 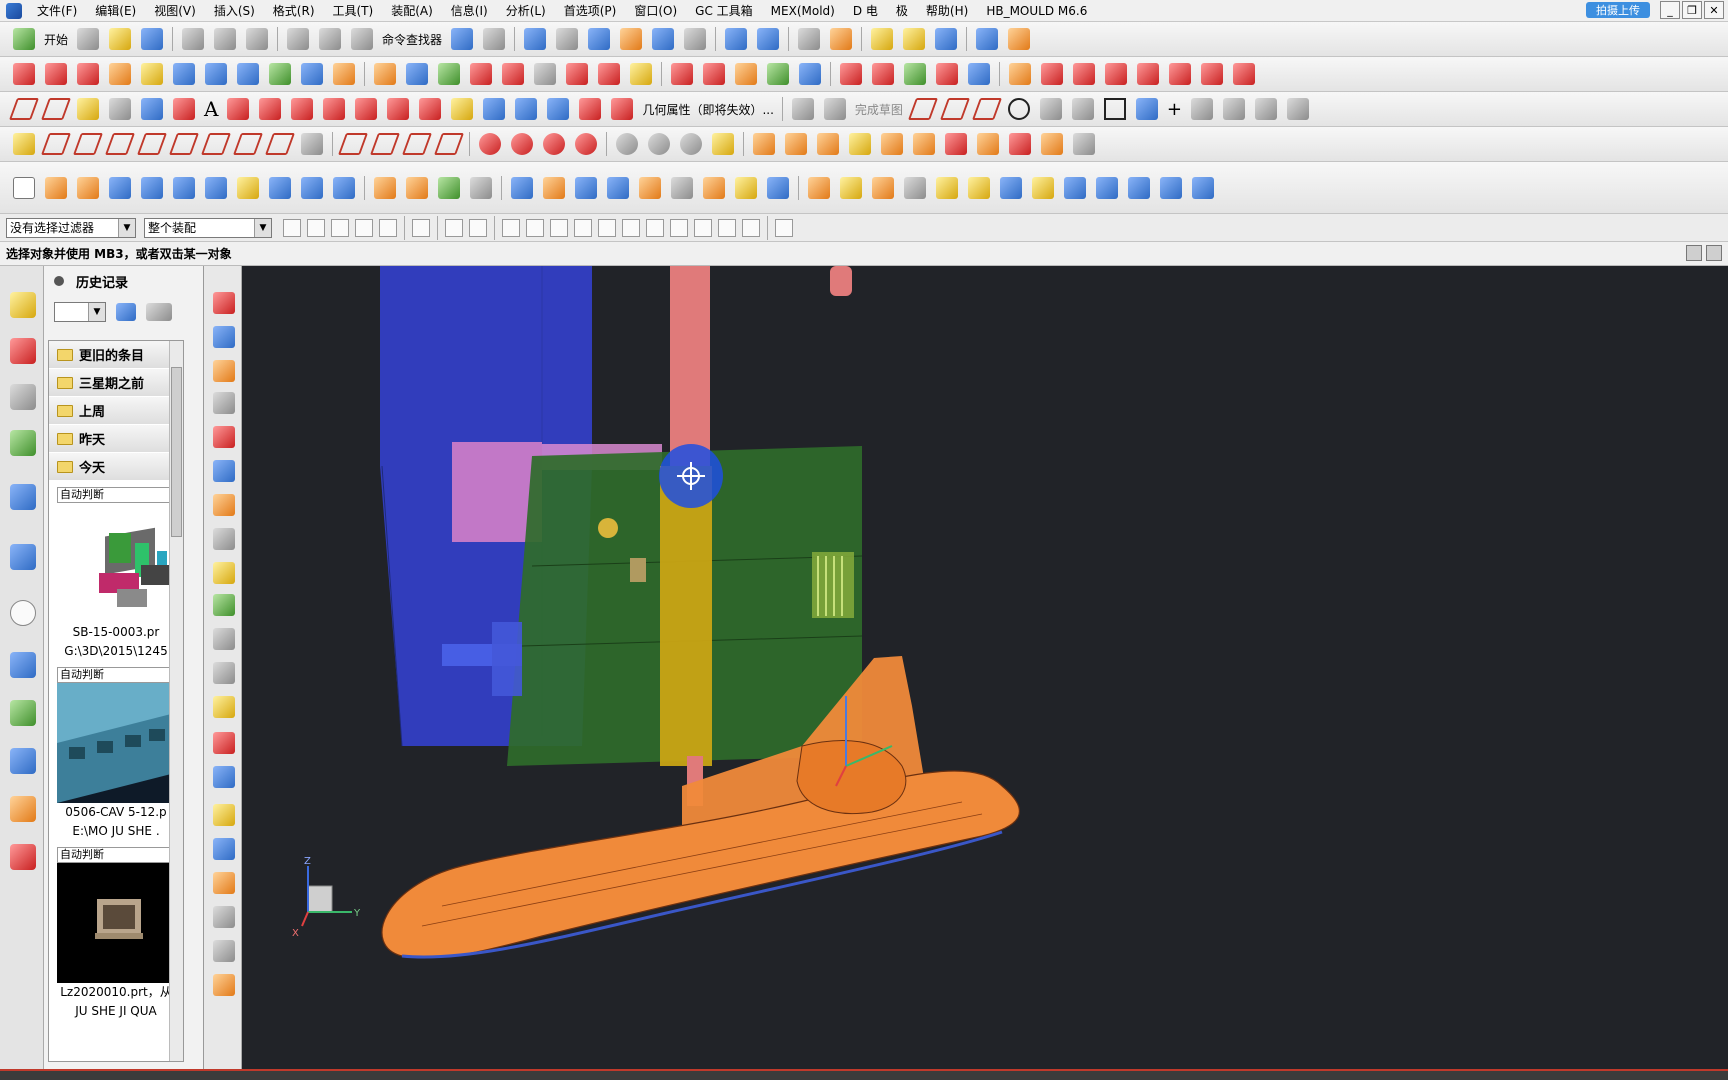 What do you see at coordinates (248, 74) in the screenshot?
I see `curve-mesh-icon` at bounding box center [248, 74].